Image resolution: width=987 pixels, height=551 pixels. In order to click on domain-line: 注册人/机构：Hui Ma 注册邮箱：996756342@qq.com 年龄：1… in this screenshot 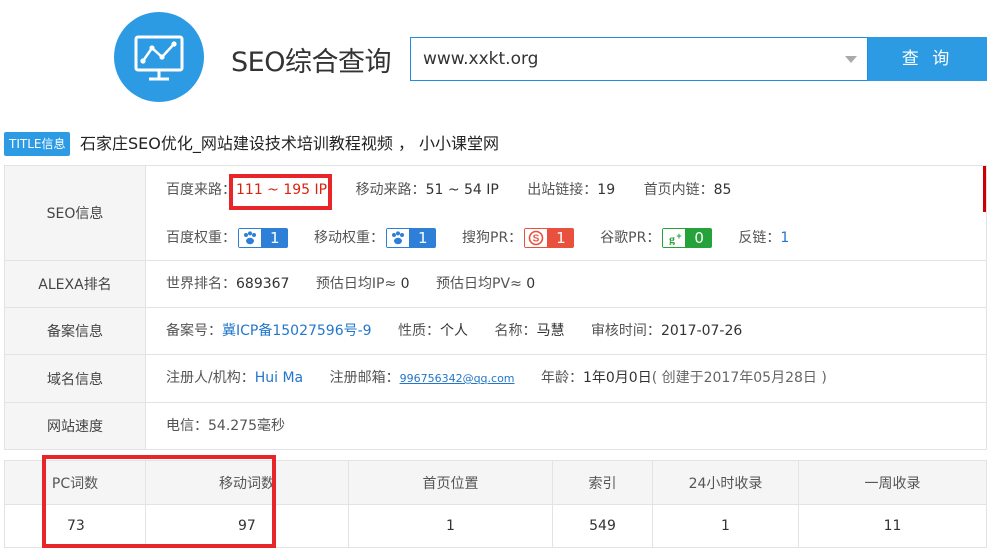, I will do `click(496, 378)`.